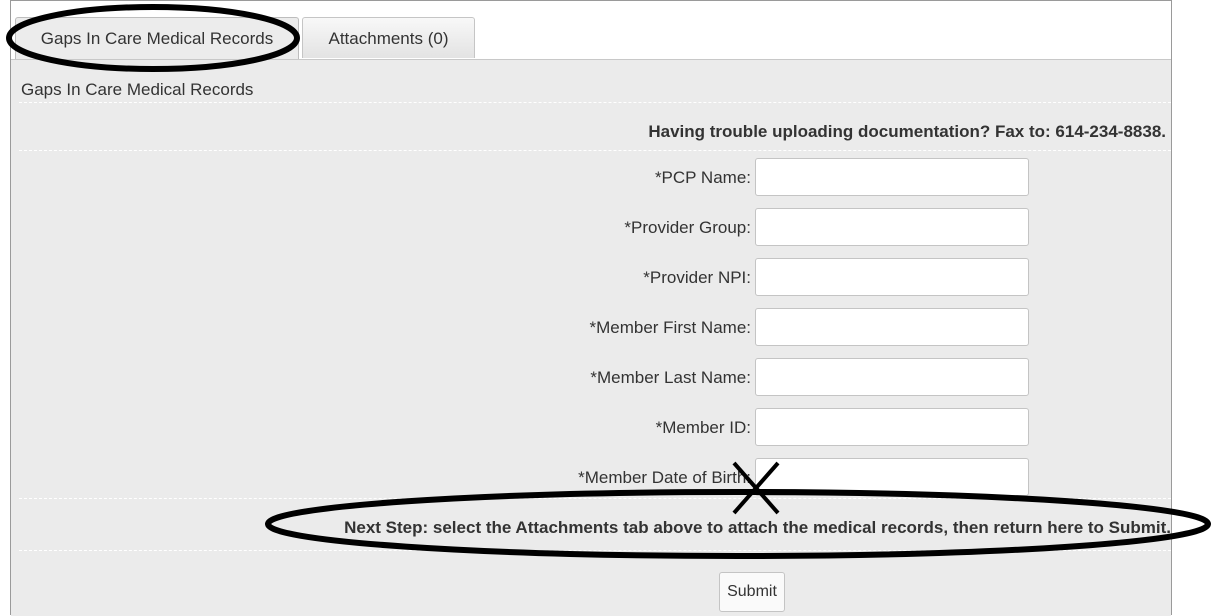  I want to click on member-dob-input, so click(892, 477).